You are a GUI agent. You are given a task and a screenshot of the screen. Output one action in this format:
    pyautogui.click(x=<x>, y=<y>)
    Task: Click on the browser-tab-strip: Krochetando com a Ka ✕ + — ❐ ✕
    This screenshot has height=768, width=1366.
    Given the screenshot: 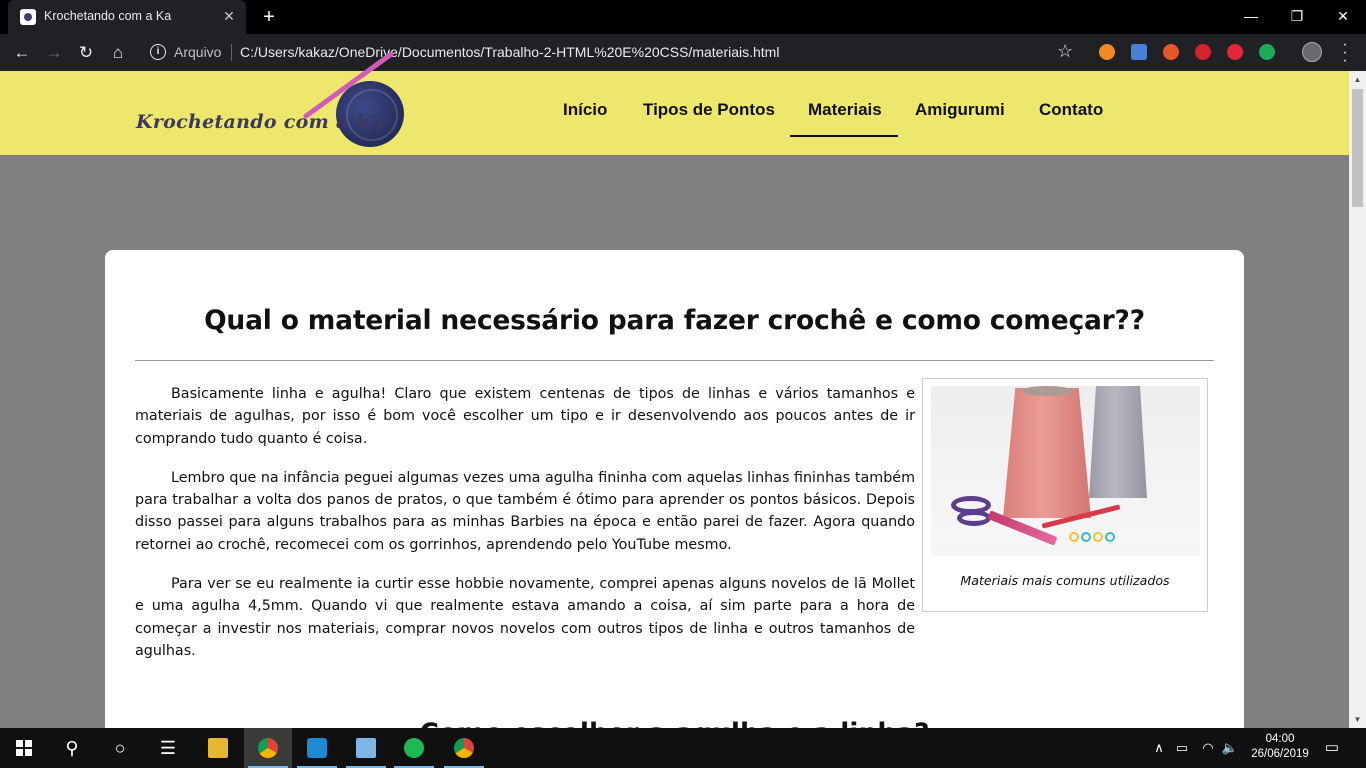 What is the action you would take?
    pyautogui.click(x=683, y=17)
    